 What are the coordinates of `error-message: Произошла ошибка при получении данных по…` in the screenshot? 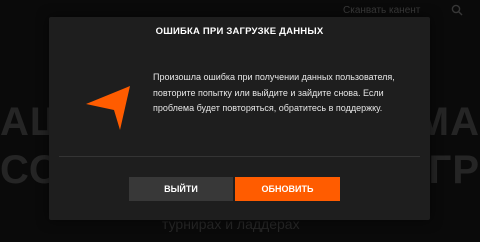 It's located at (274, 92).